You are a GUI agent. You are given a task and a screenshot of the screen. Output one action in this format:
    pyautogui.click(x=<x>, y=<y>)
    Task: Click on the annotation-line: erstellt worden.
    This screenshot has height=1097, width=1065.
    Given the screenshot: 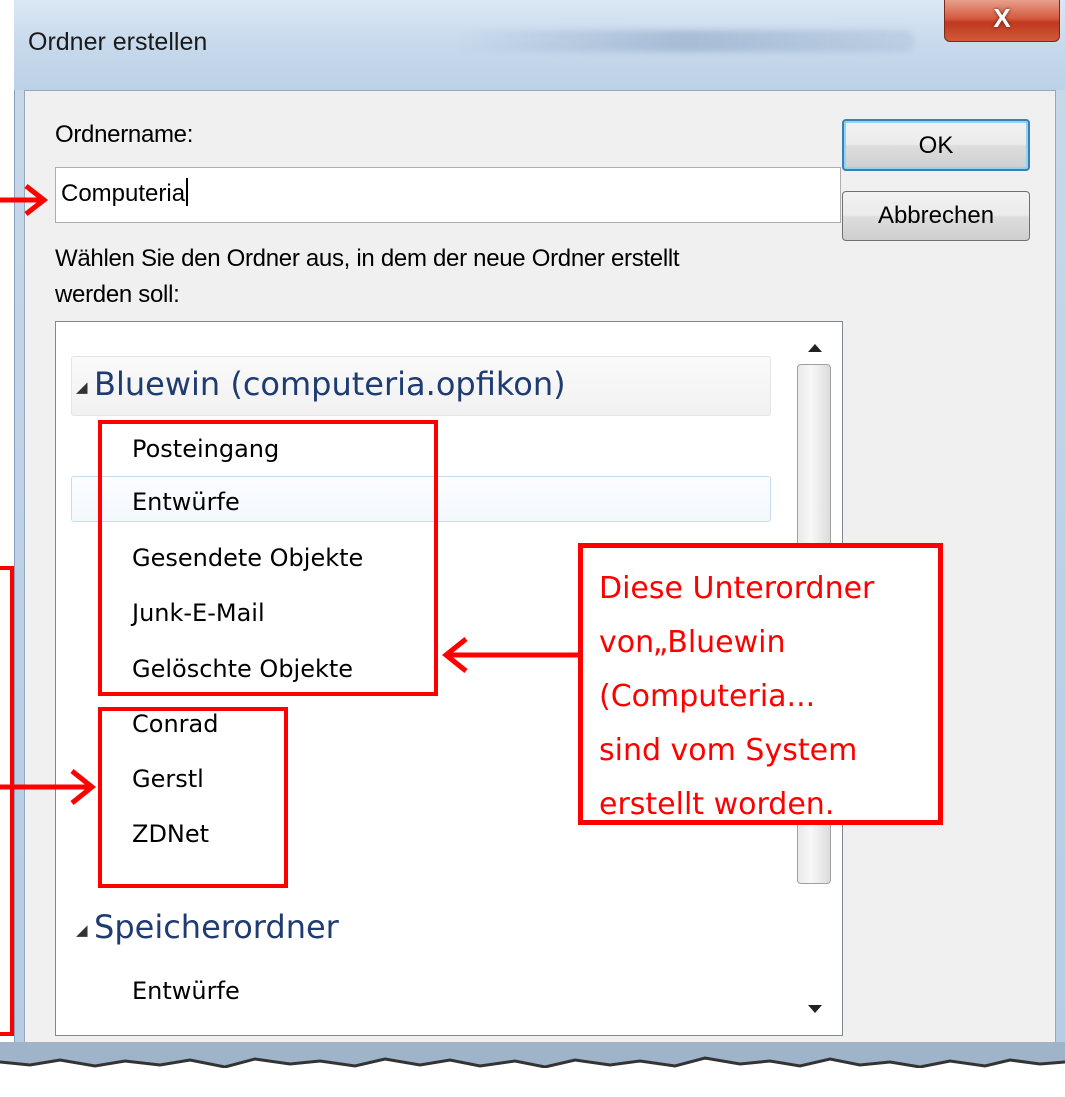 What is the action you would take?
    pyautogui.click(x=717, y=804)
    